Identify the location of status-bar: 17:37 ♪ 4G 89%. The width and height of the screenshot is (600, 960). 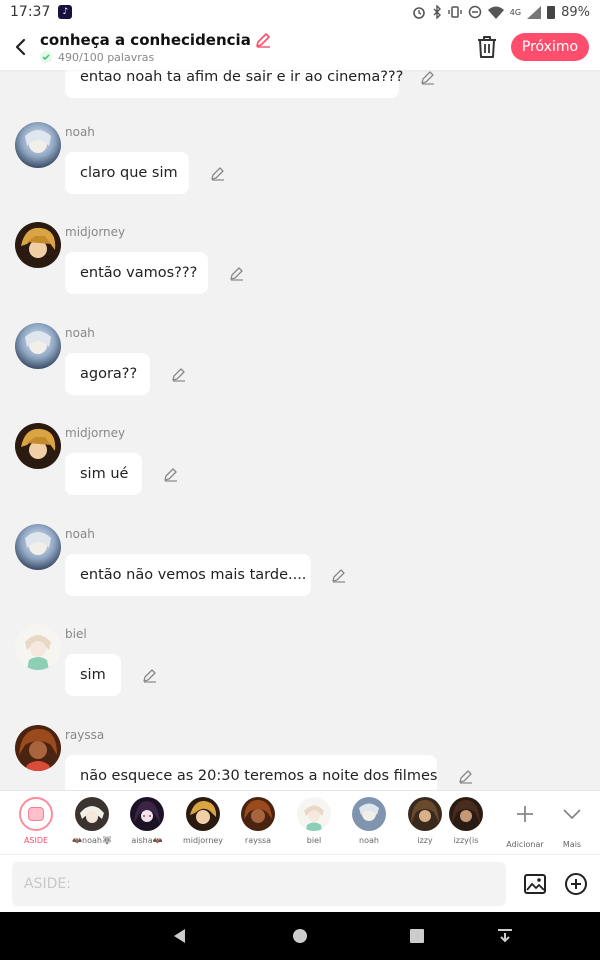
(300, 12).